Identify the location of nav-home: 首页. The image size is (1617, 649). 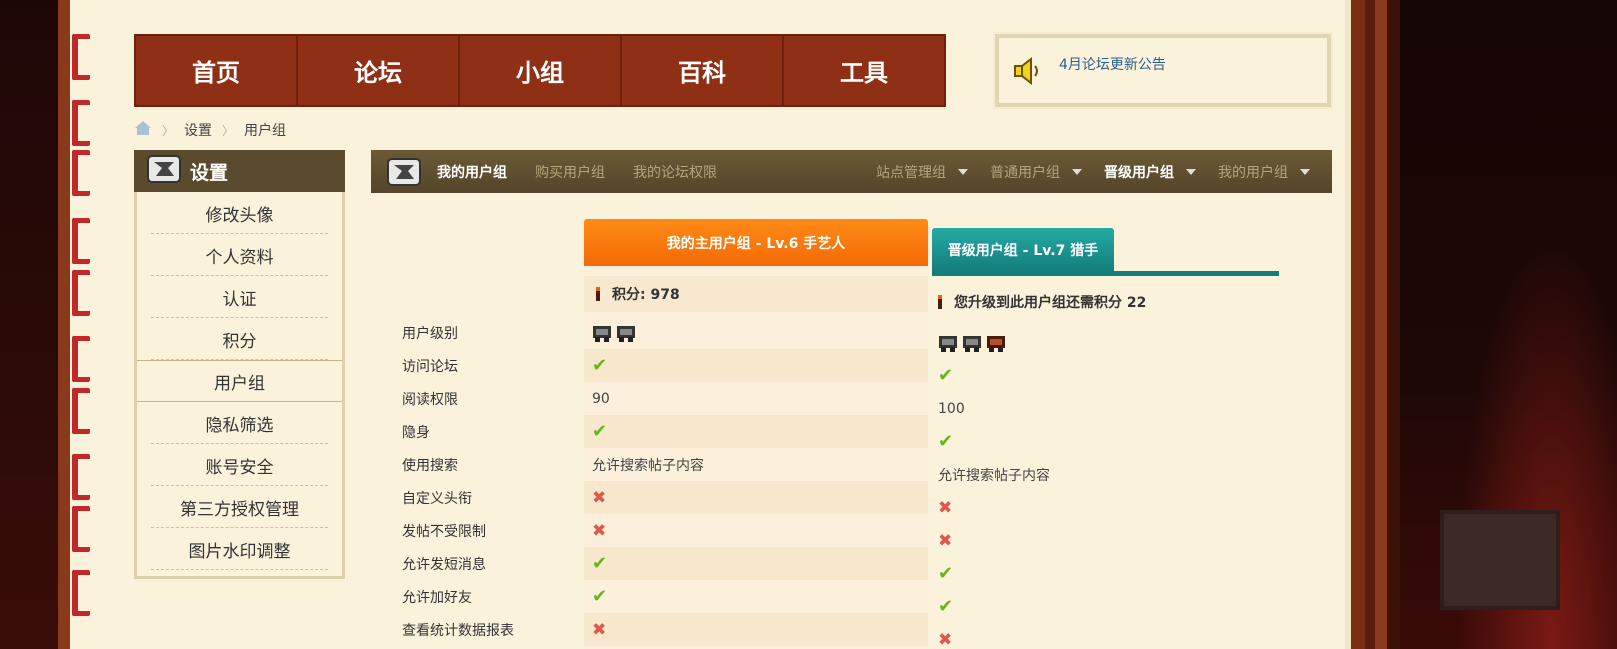
(217, 70).